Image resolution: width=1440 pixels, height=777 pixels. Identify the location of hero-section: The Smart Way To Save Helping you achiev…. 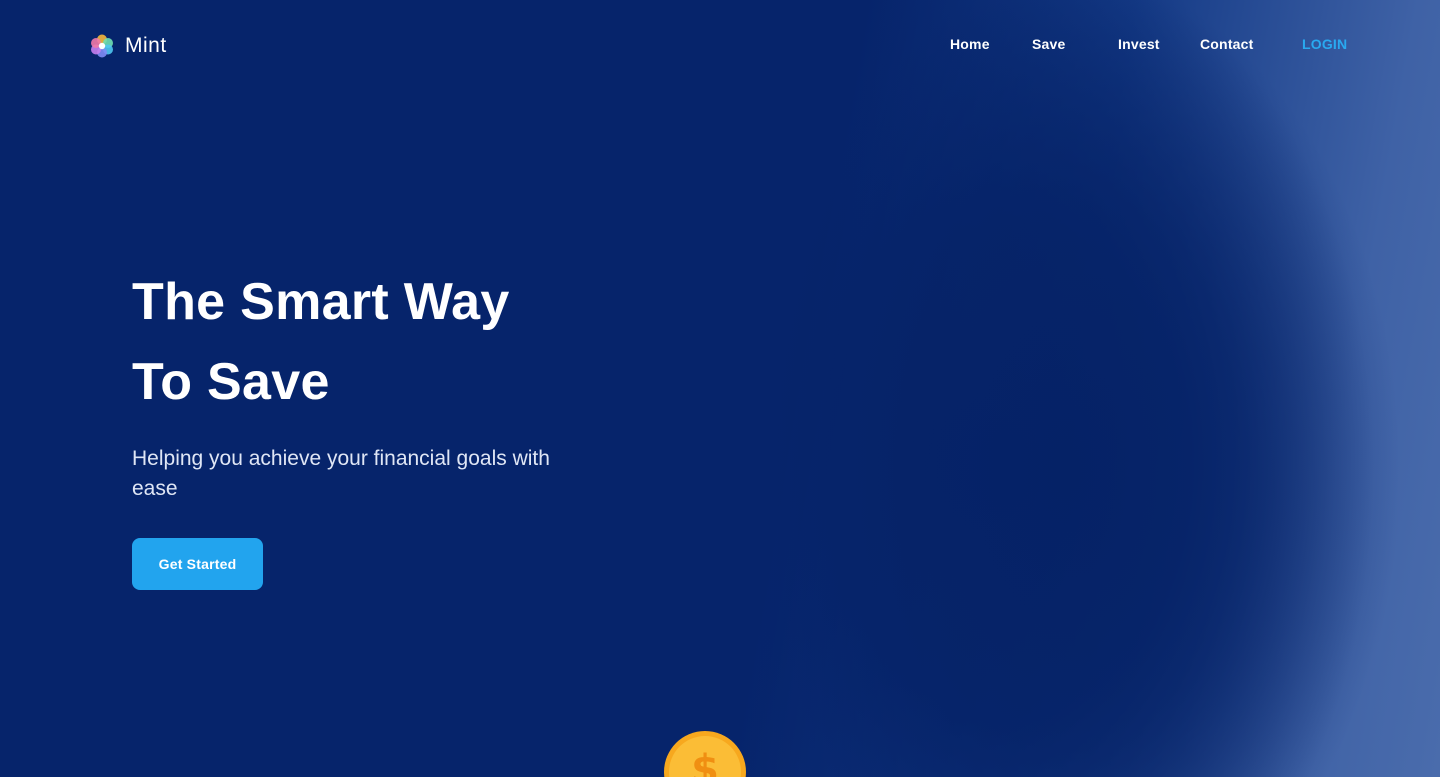
(392, 383).